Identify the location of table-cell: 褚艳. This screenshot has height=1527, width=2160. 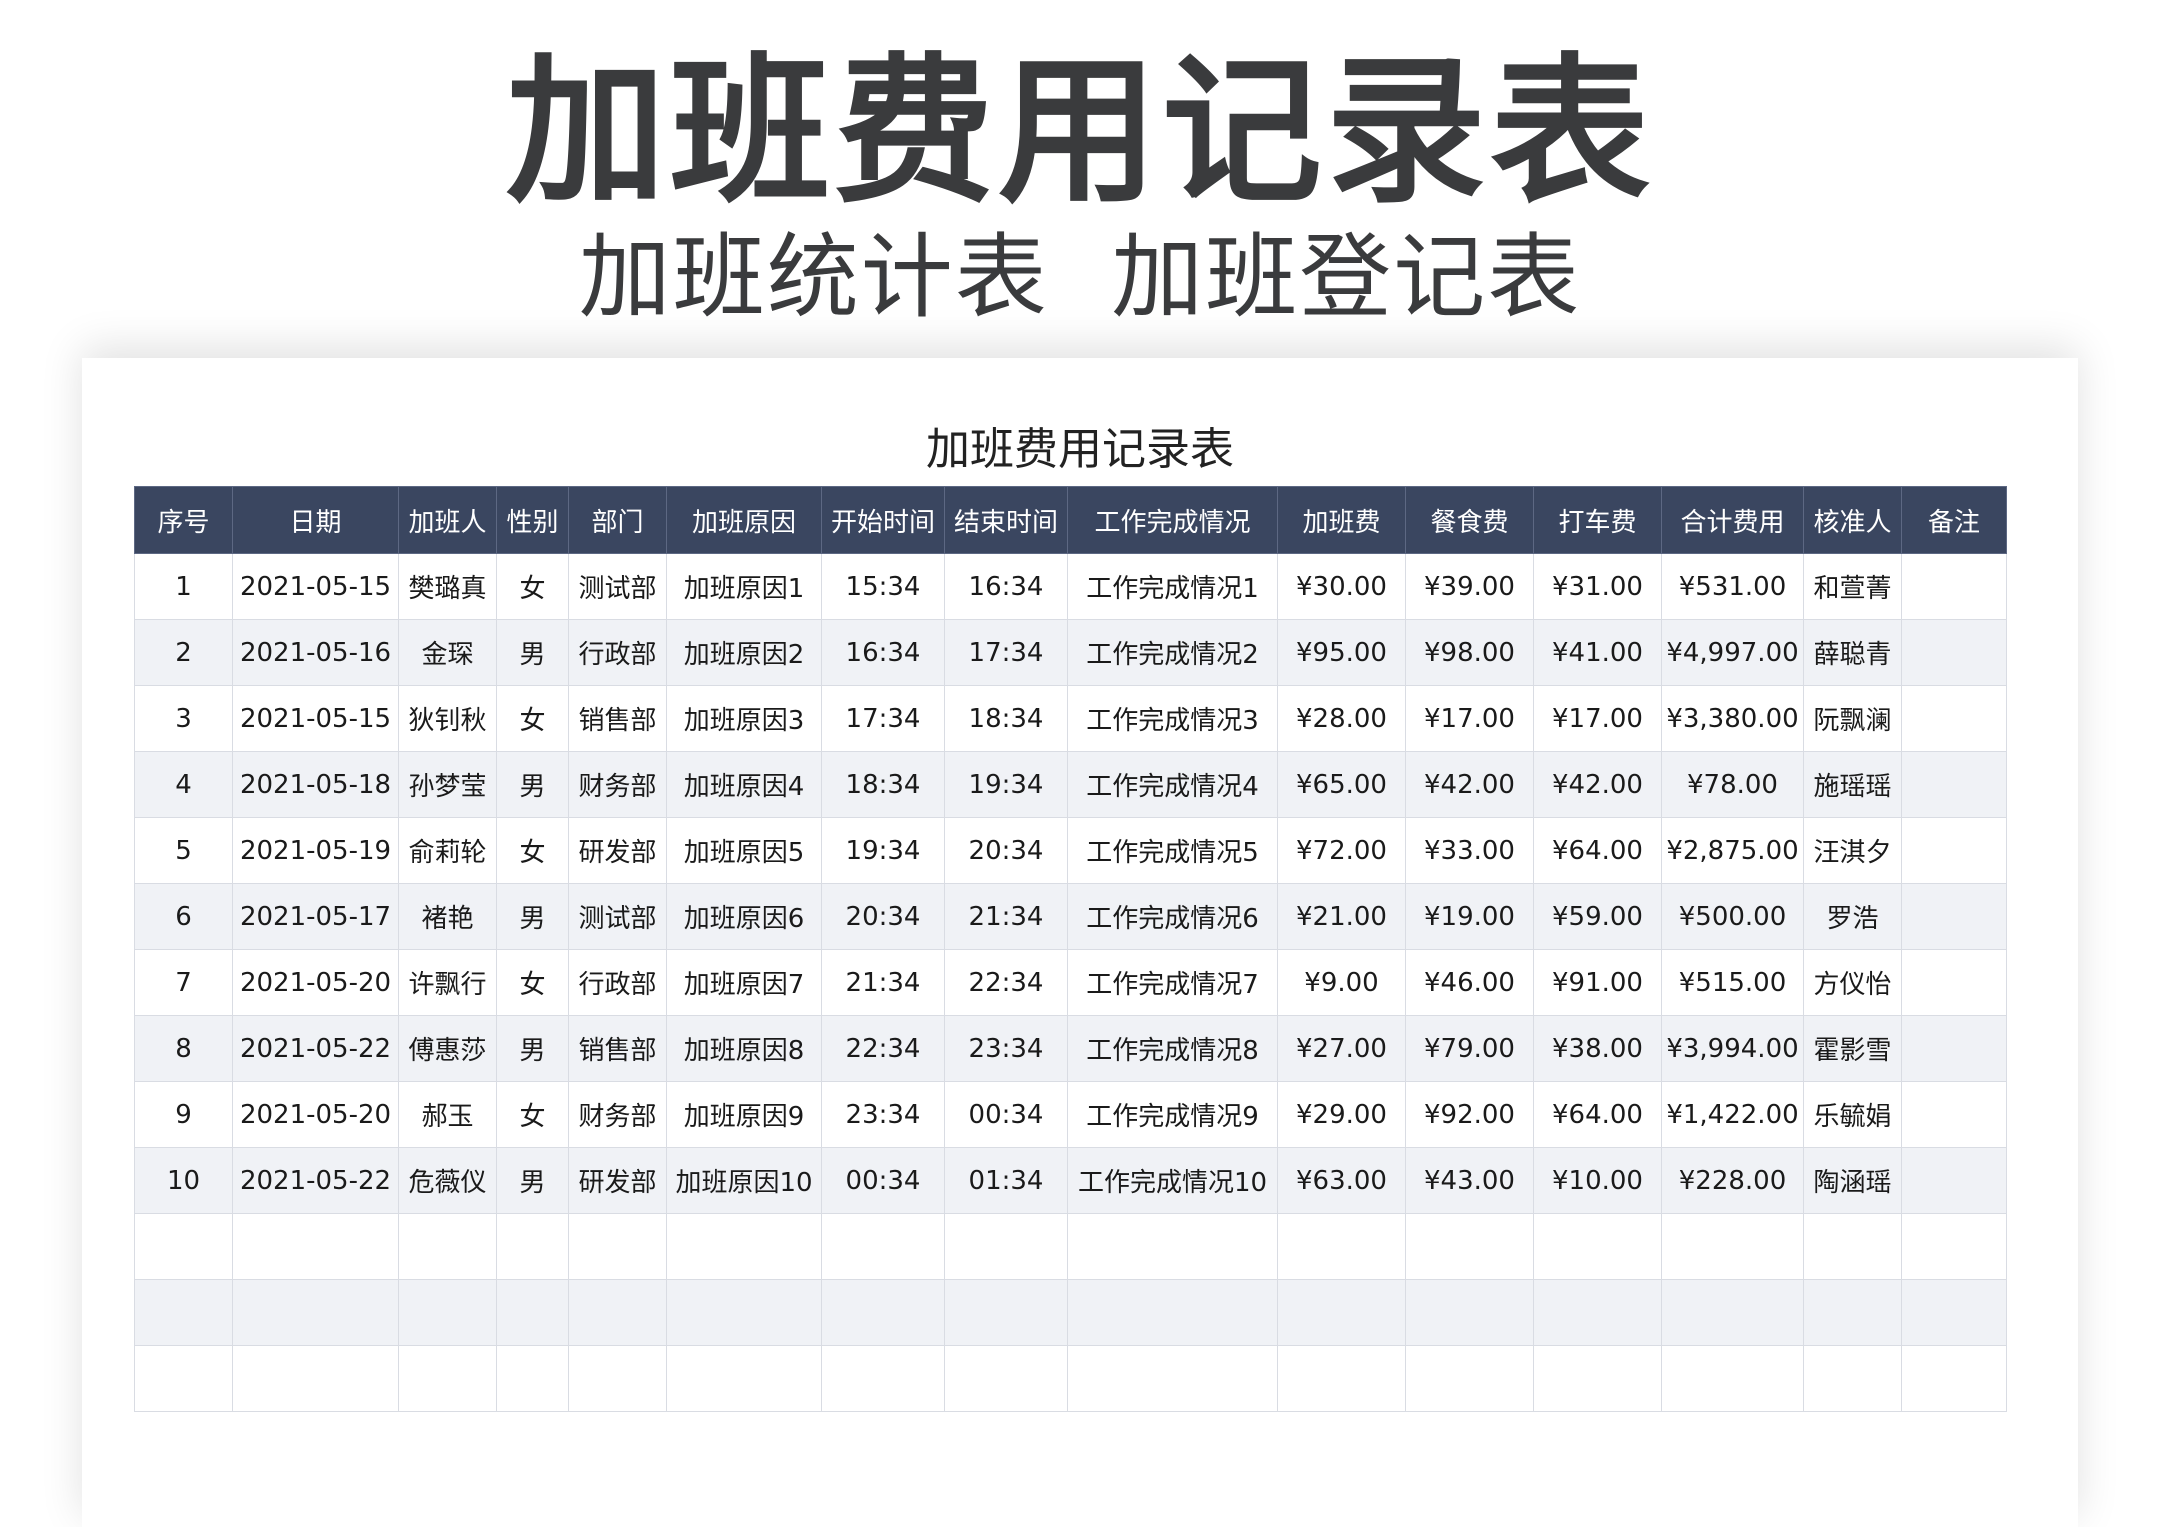
(447, 916).